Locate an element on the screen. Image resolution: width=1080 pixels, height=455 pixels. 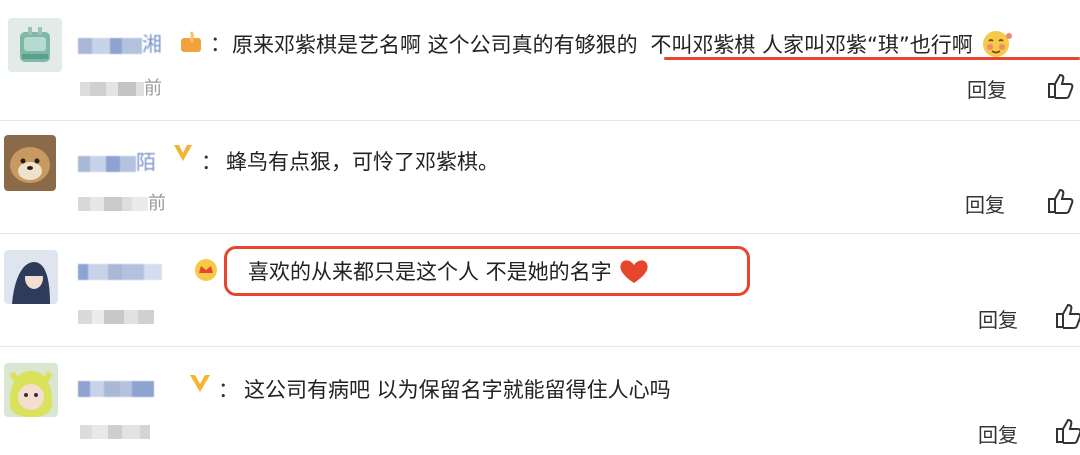
blush-emoji-icon is located at coordinates (997, 44).